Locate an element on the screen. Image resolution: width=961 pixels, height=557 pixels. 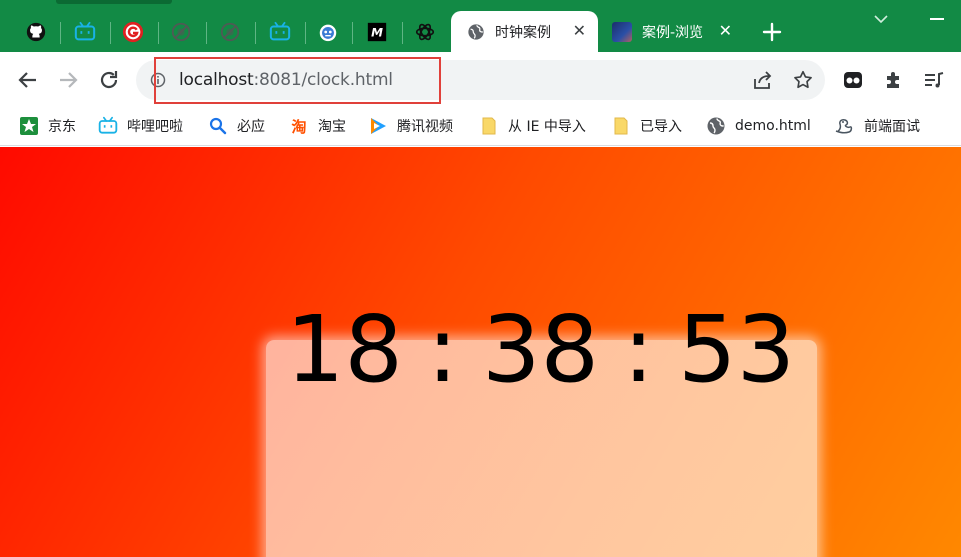
clock-hours: 18 is located at coordinates (344, 349).